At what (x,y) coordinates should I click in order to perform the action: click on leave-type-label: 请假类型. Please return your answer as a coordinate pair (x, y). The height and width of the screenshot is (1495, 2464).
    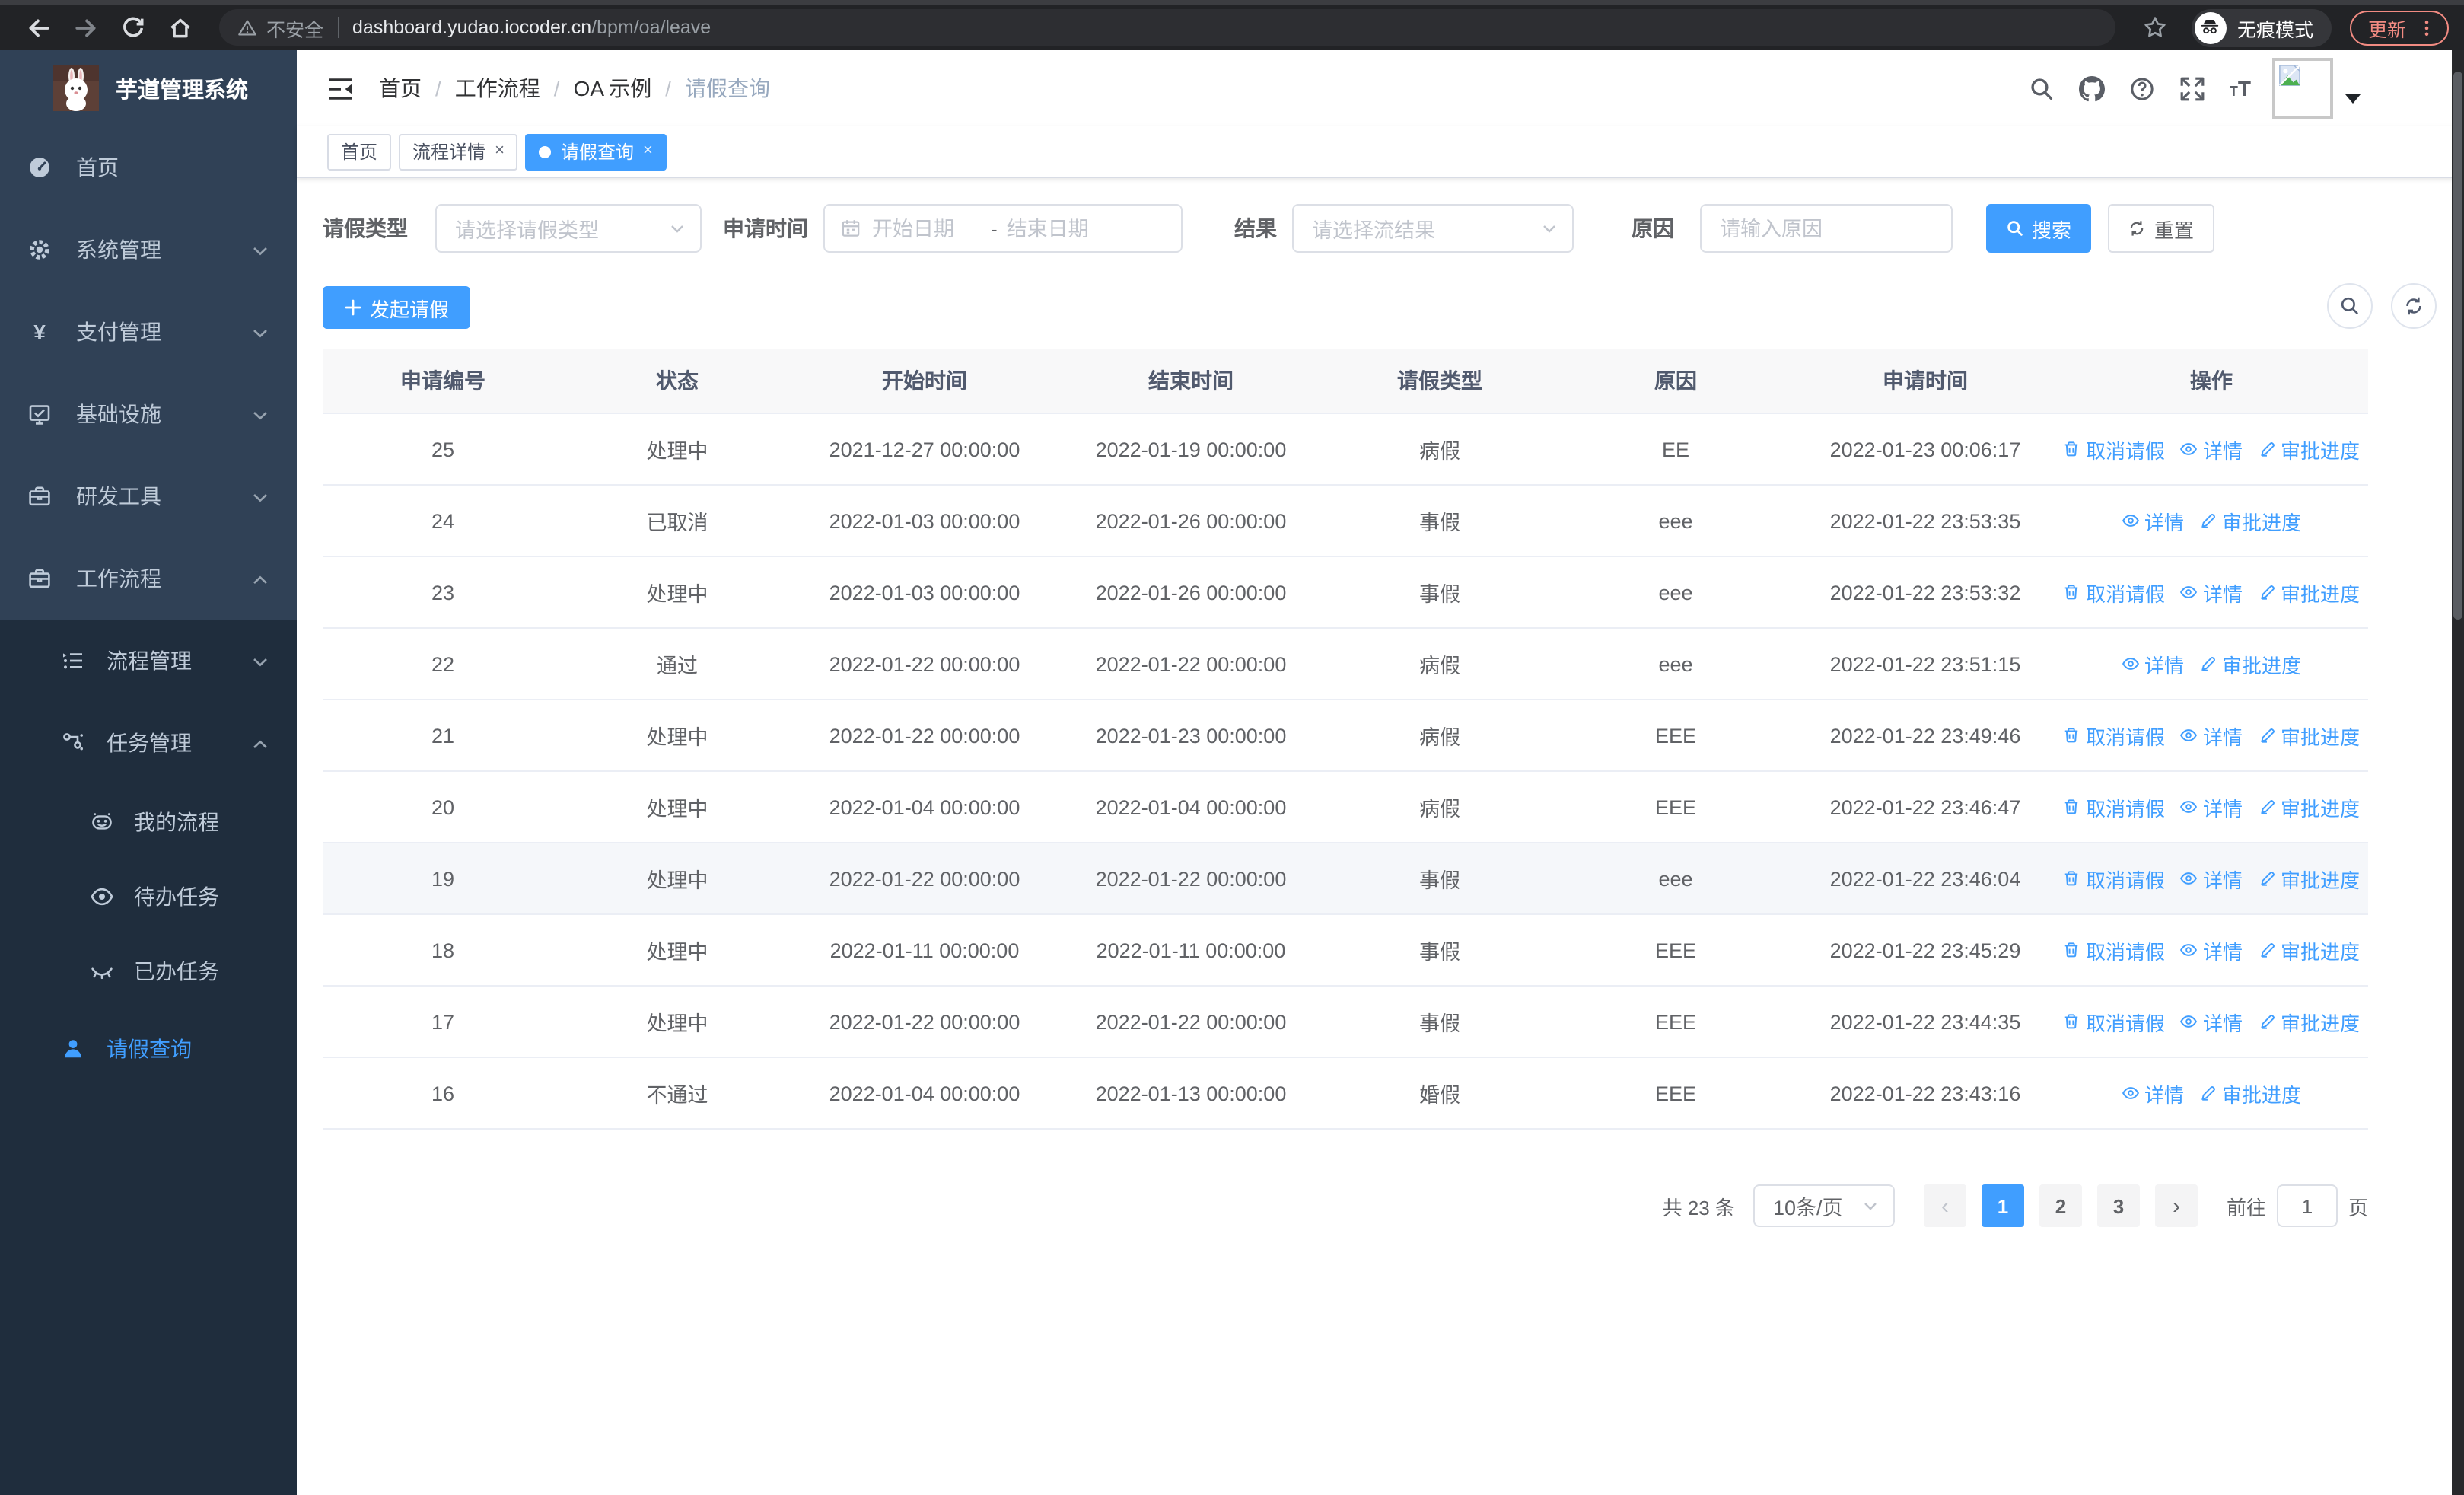
    Looking at the image, I should click on (365, 228).